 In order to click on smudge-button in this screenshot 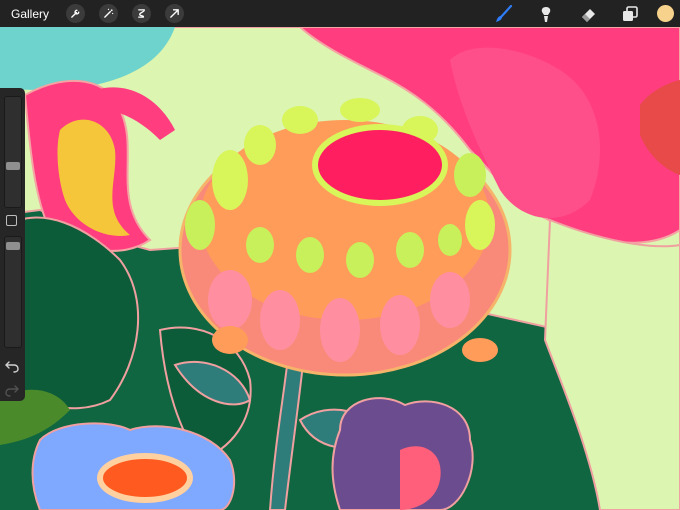, I will do `click(546, 14)`.